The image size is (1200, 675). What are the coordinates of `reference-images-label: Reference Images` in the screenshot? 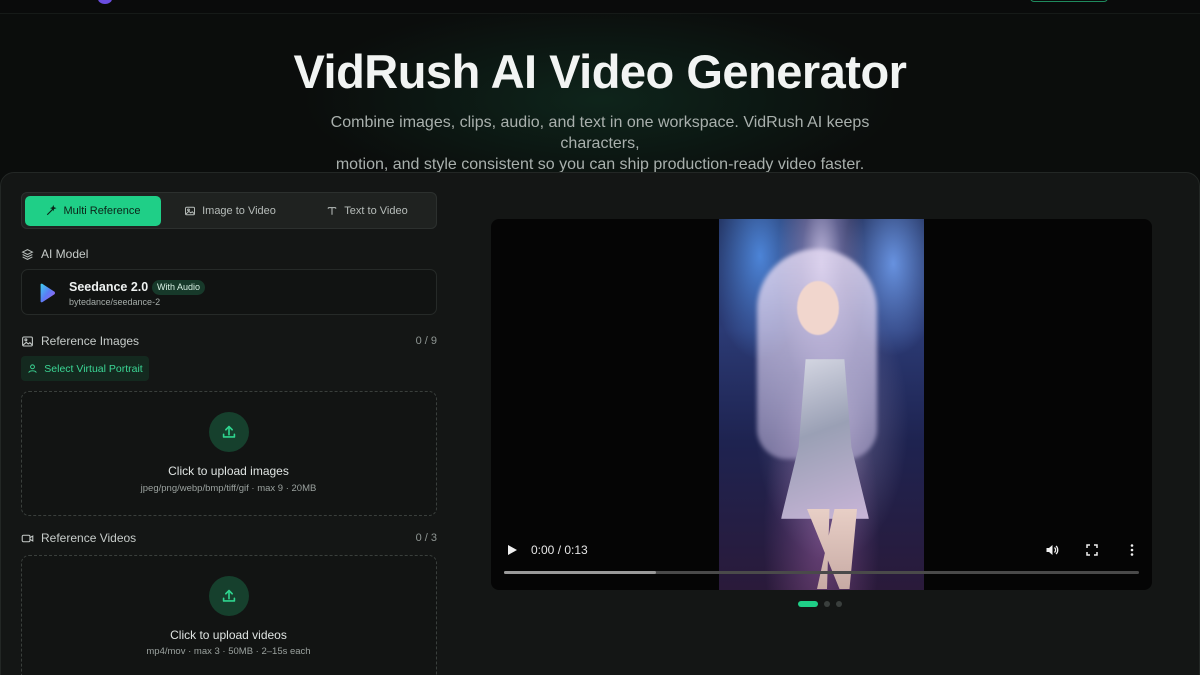 It's located at (80, 341).